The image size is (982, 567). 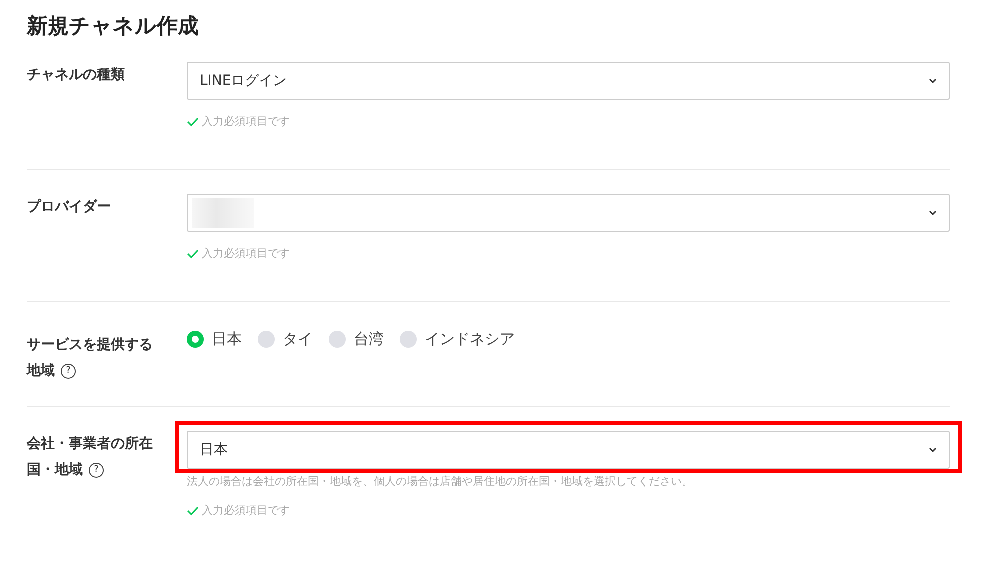 I want to click on radio-option: 日本, so click(x=214, y=339).